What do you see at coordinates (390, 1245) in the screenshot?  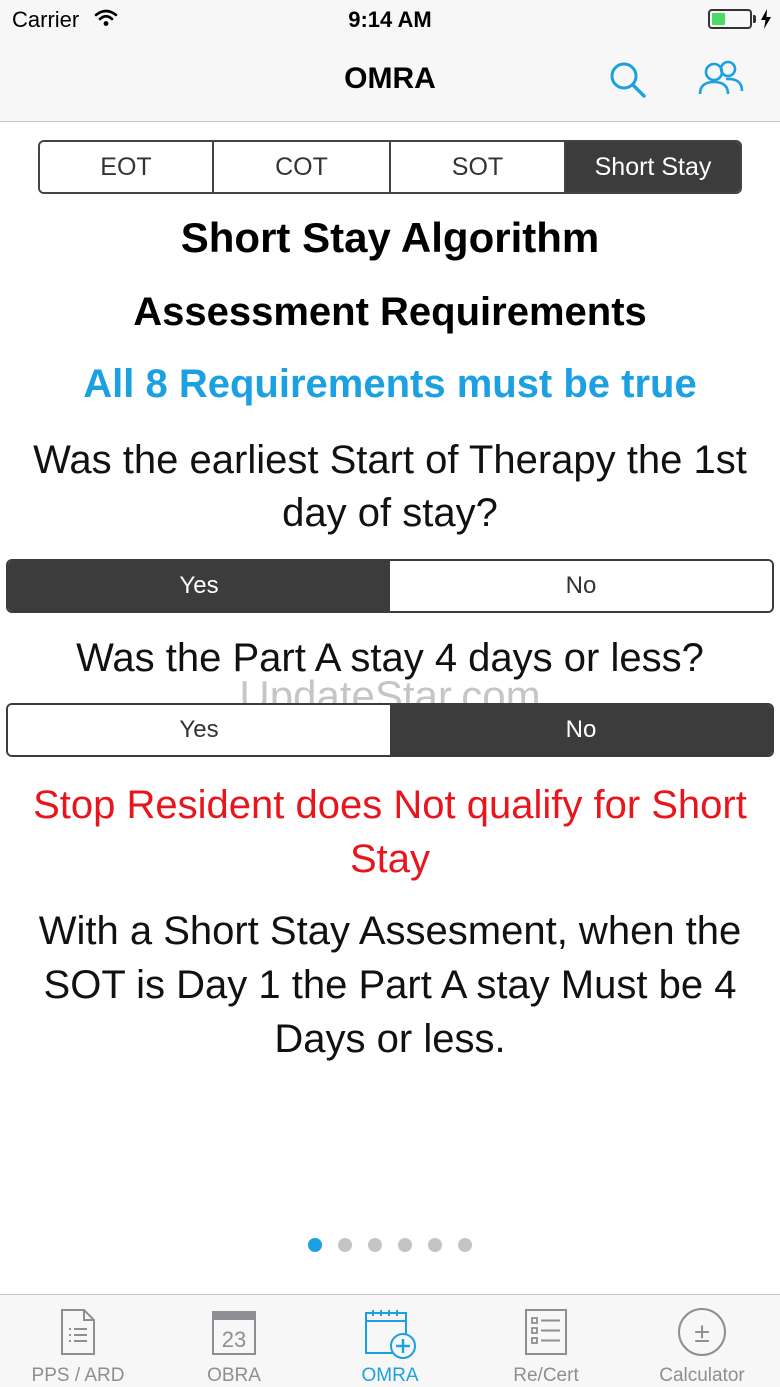 I see `page-indicator` at bounding box center [390, 1245].